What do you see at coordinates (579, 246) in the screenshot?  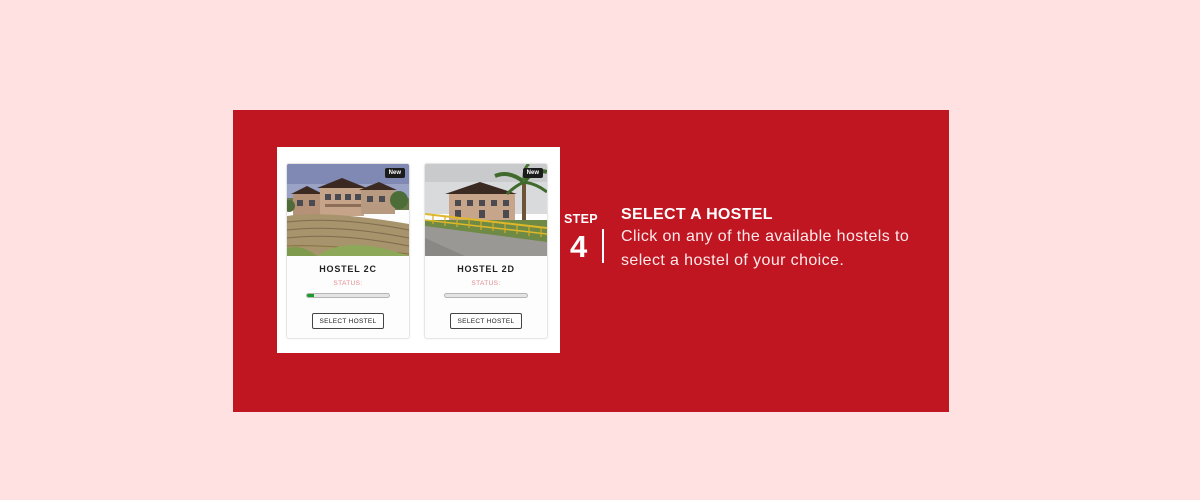 I see `step-number: 4` at bounding box center [579, 246].